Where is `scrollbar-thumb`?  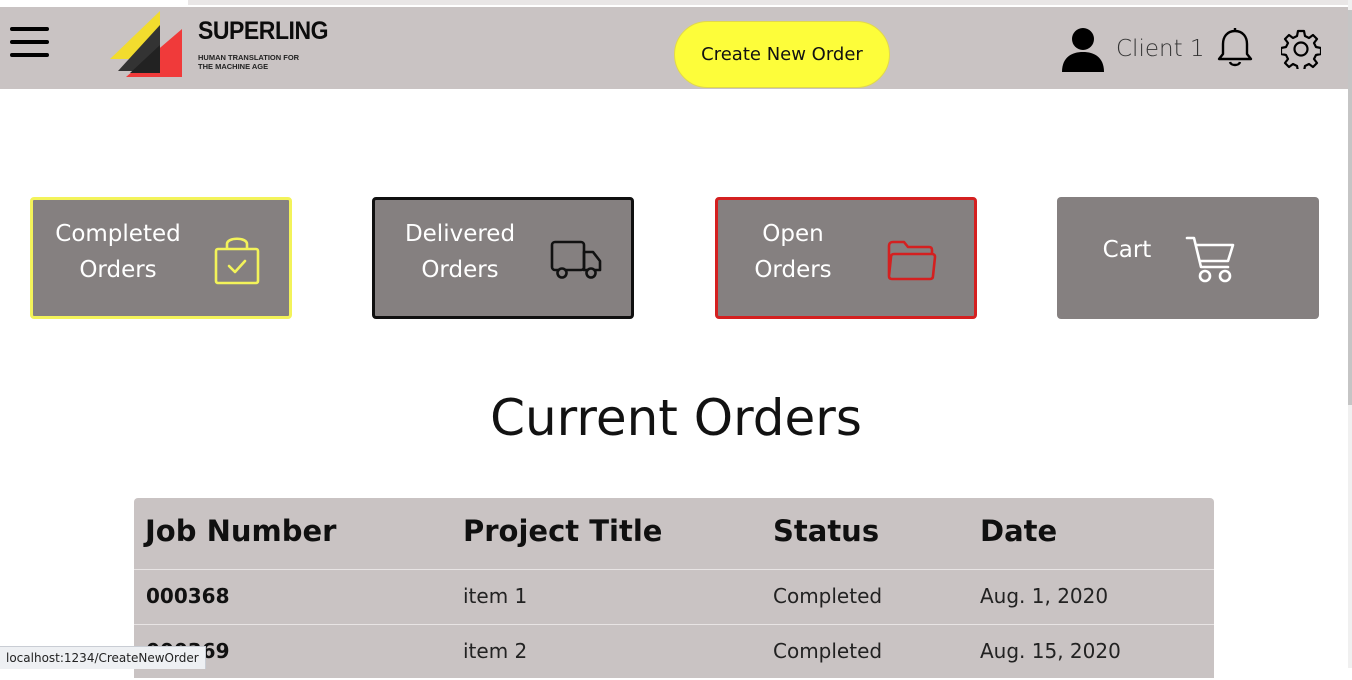
scrollbar-thumb is located at coordinates (1350, 207).